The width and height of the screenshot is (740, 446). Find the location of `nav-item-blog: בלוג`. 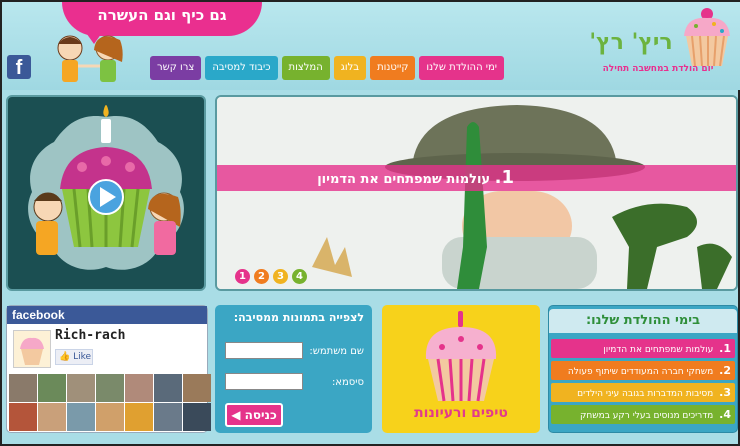

nav-item-blog: בלוג is located at coordinates (350, 68).